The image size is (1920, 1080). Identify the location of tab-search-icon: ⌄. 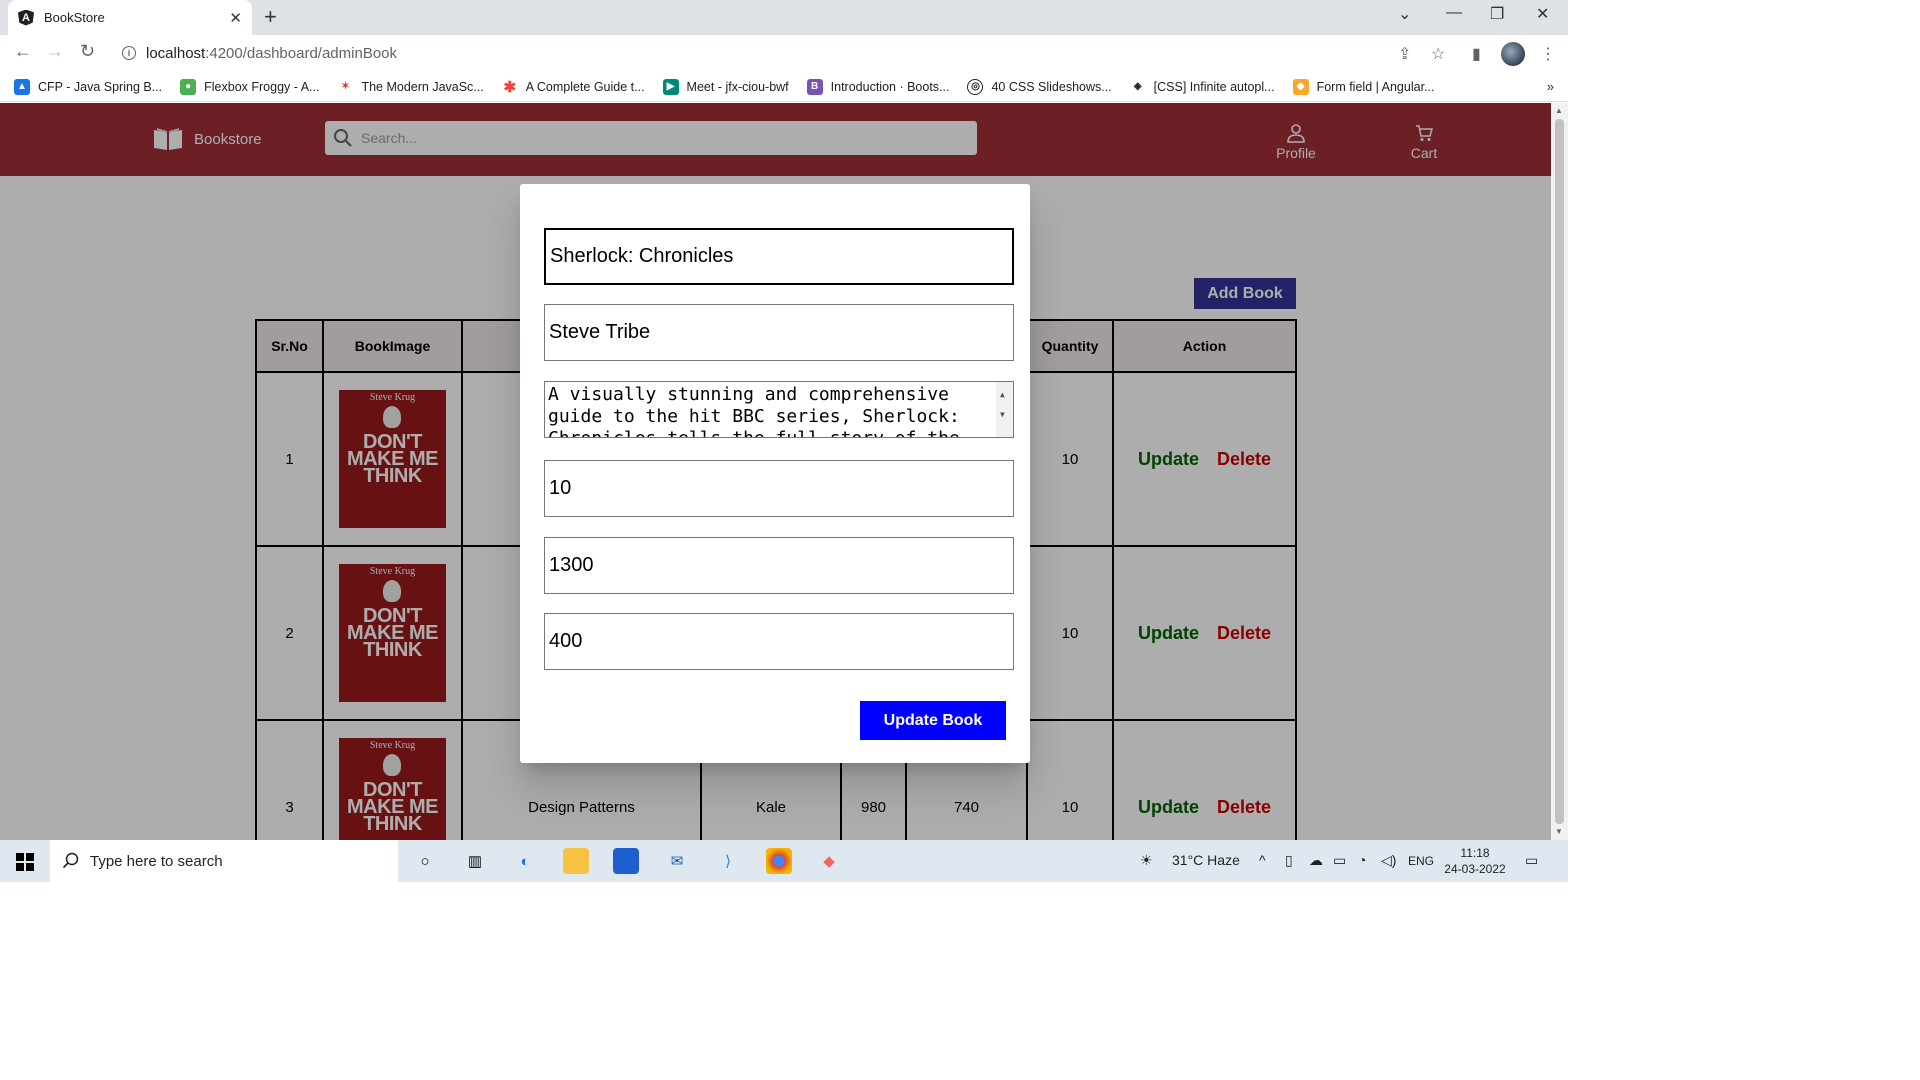
(1404, 14).